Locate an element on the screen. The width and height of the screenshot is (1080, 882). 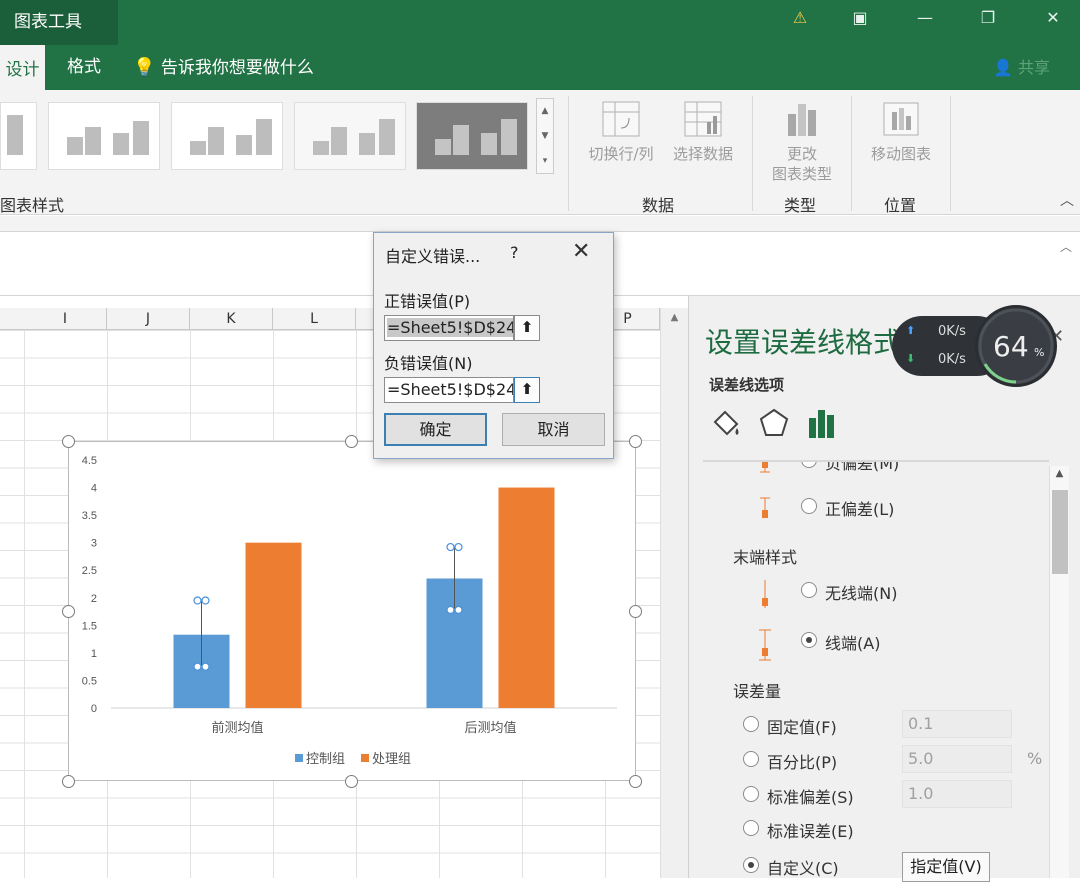
y-tick-label: 1.5 is located at coordinates (89, 626).